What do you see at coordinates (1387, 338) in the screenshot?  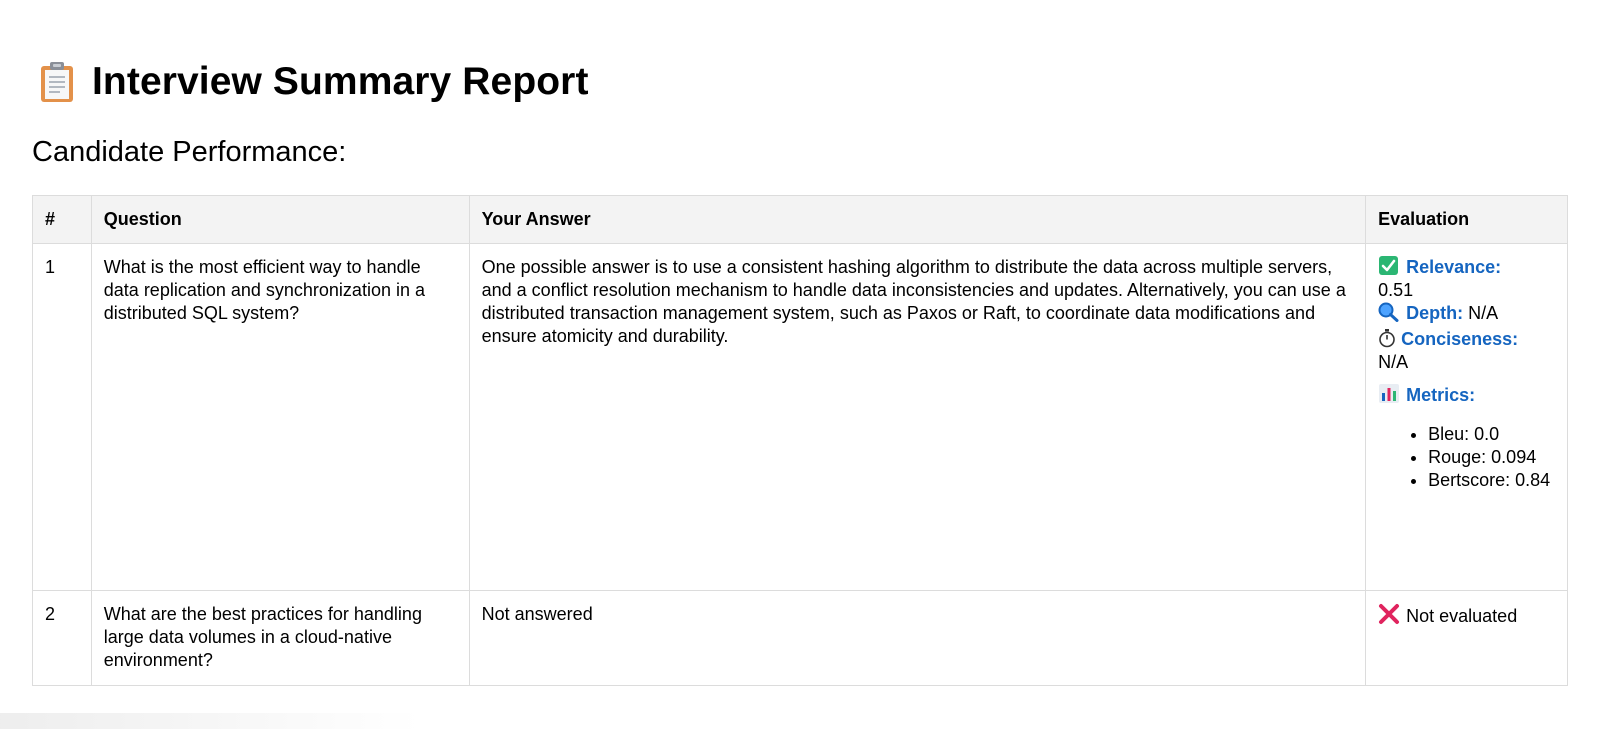 I see `stopwatch-icon` at bounding box center [1387, 338].